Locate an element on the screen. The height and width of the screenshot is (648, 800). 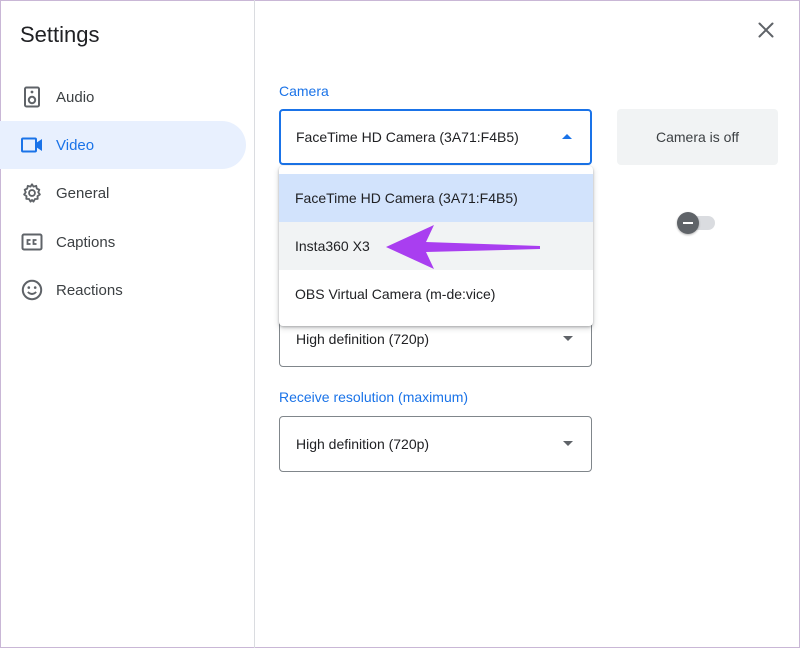
camera-preview: Camera is off is located at coordinates (697, 137).